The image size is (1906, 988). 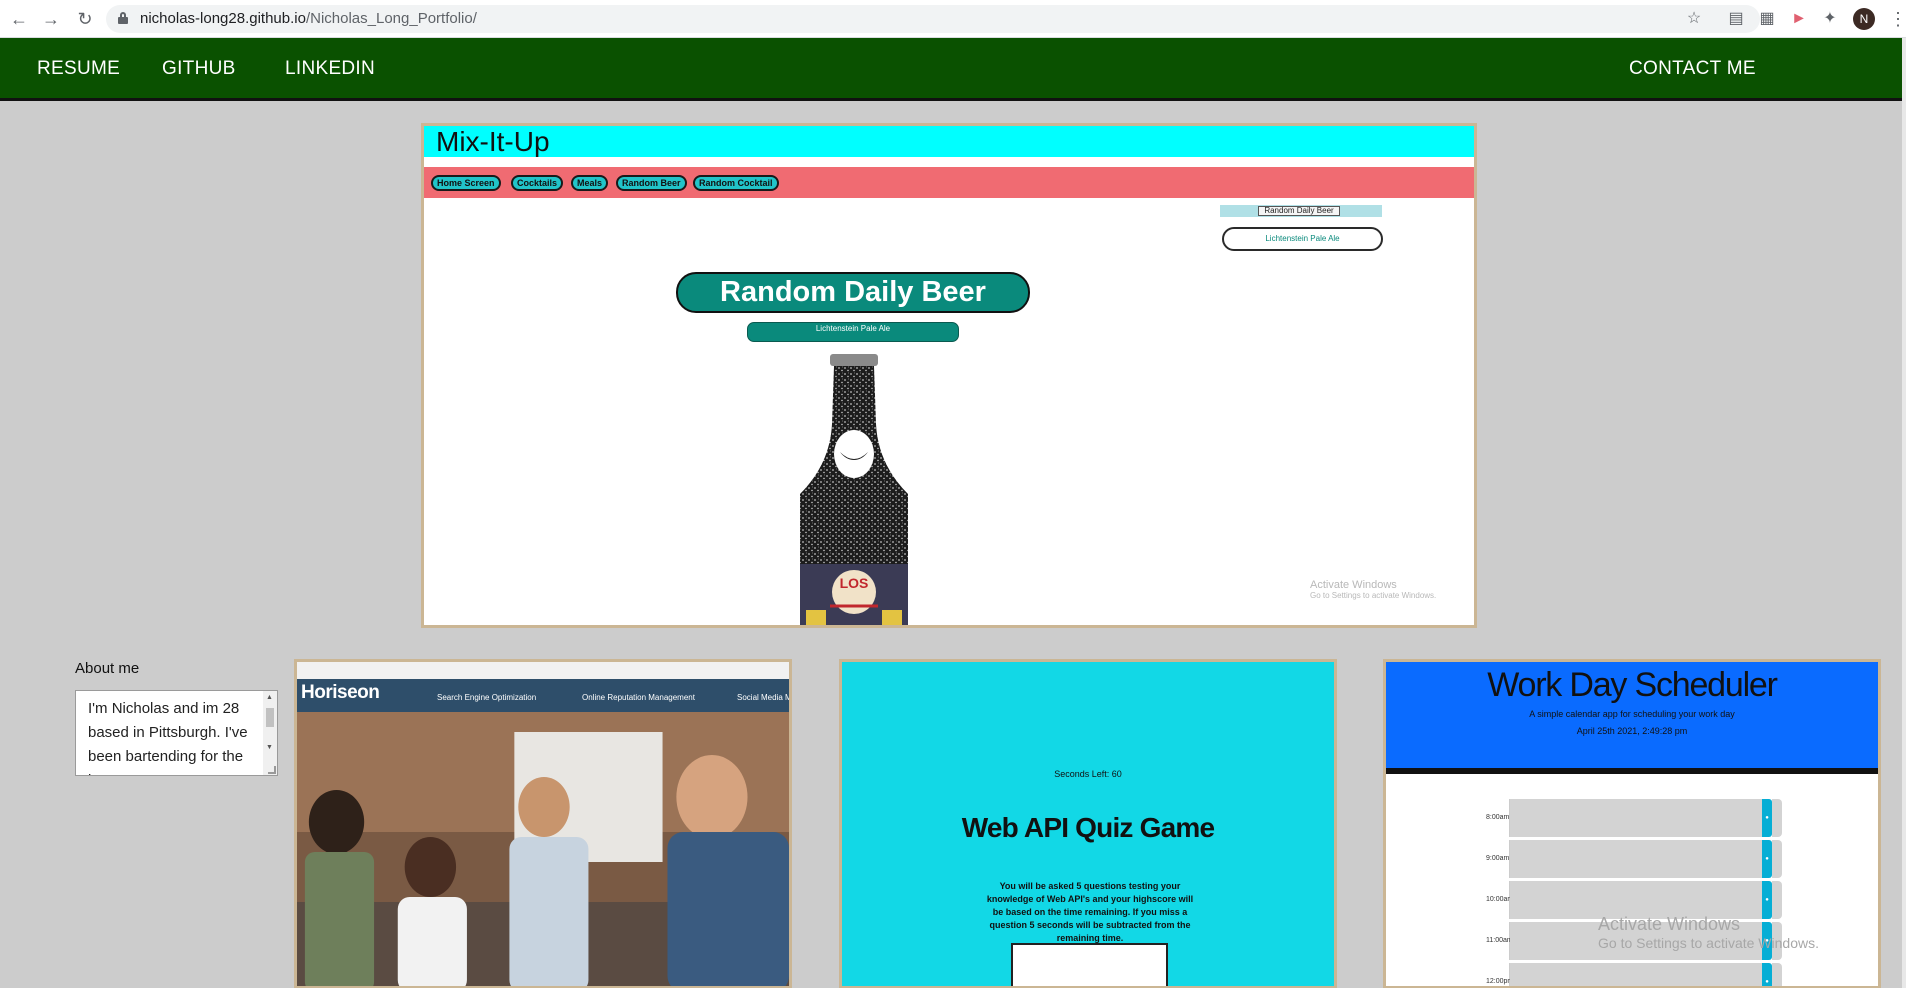 What do you see at coordinates (853, 292) in the screenshot?
I see `random-daily-beer-button: Random Daily Beer` at bounding box center [853, 292].